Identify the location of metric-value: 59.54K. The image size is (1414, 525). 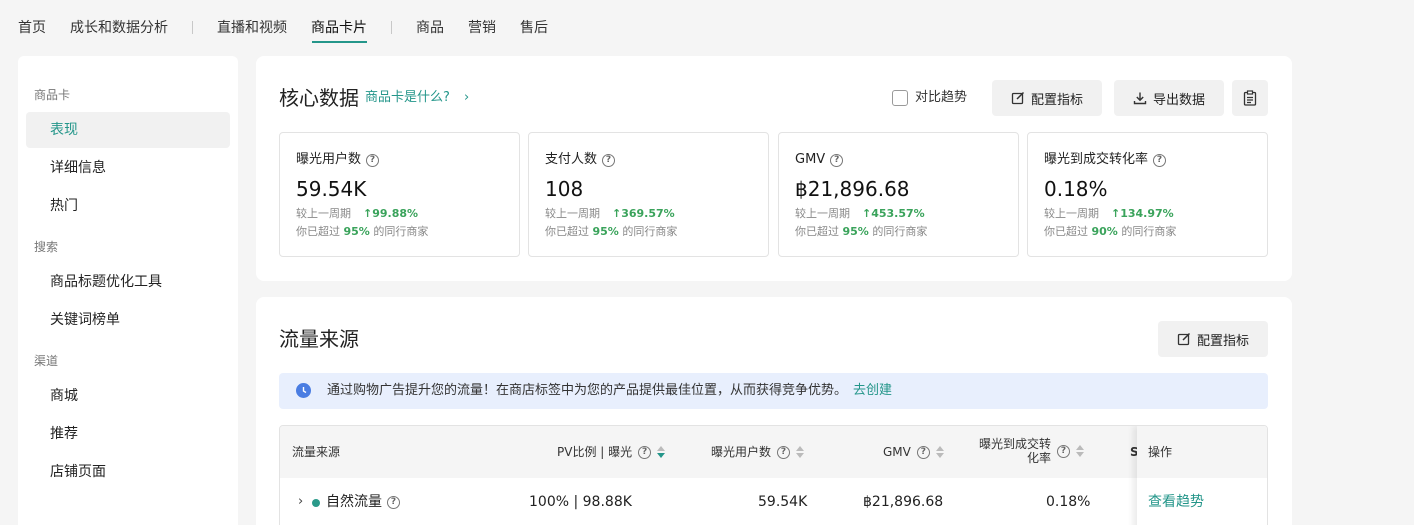
(331, 189).